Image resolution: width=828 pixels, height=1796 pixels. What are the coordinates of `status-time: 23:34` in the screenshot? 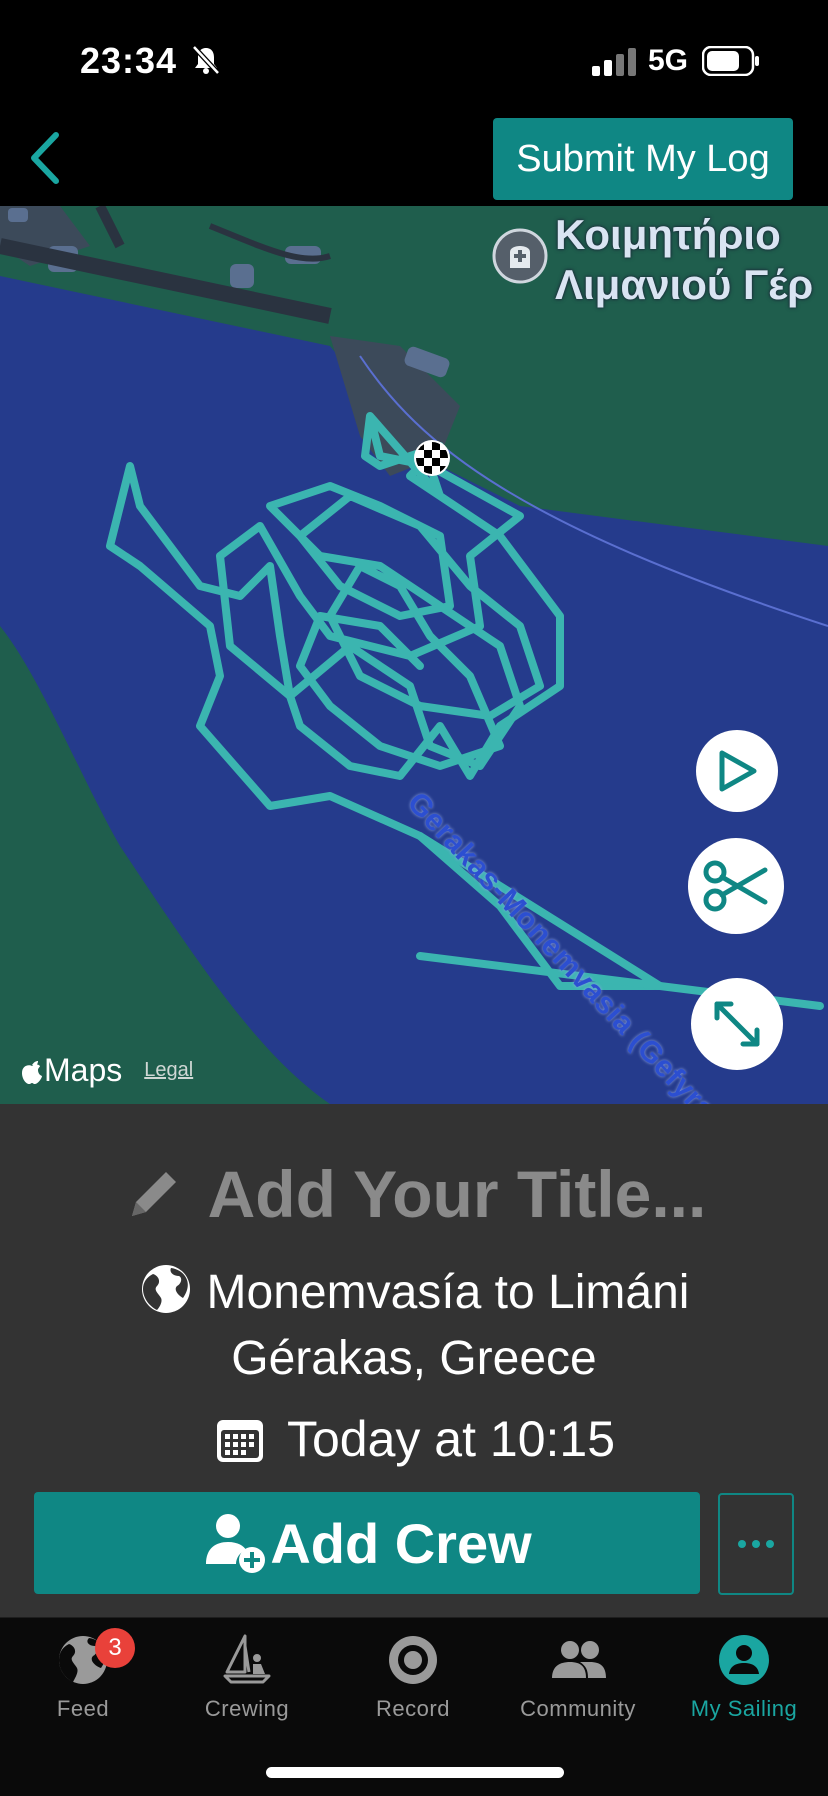 It's located at (129, 60).